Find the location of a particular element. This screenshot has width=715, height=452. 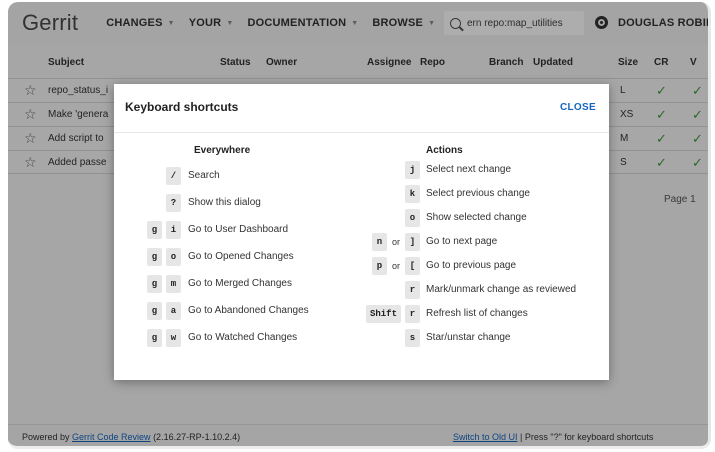

shortcut-label: Show this dialog is located at coordinates (224, 202).